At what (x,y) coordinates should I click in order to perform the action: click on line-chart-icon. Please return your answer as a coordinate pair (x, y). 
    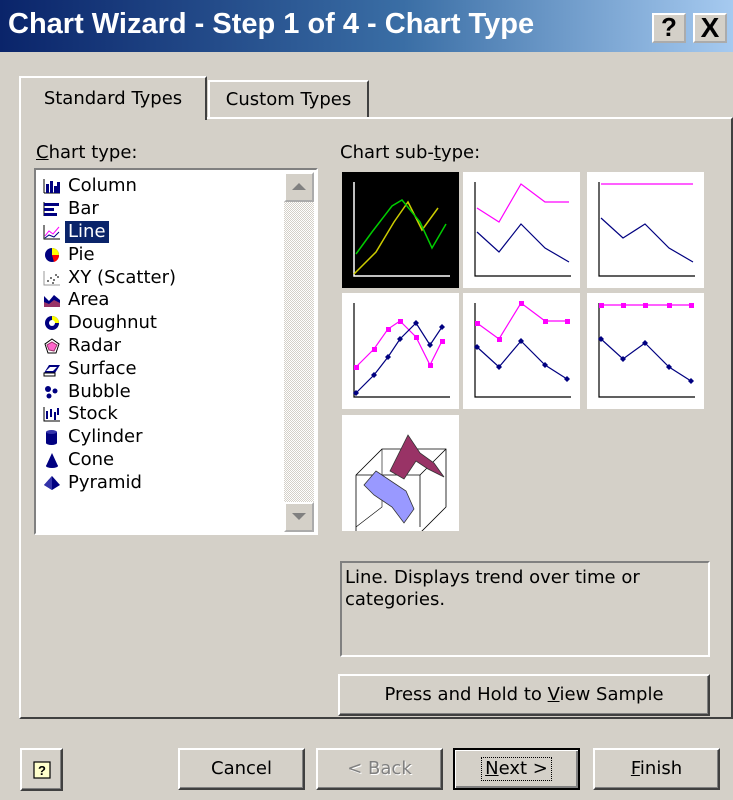
    Looking at the image, I should click on (52, 232).